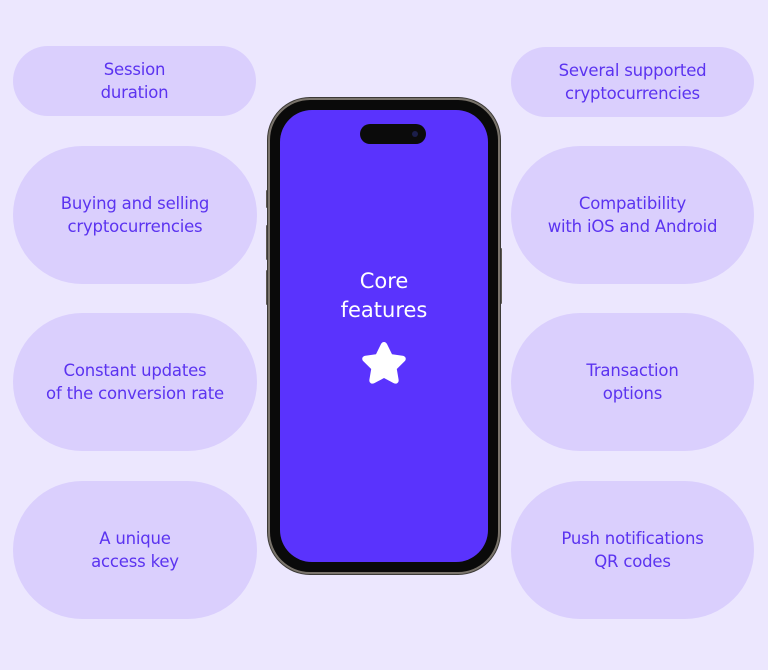  I want to click on feature-conversion-rate-updates: Constant updates of the conversion rate, so click(135, 382).